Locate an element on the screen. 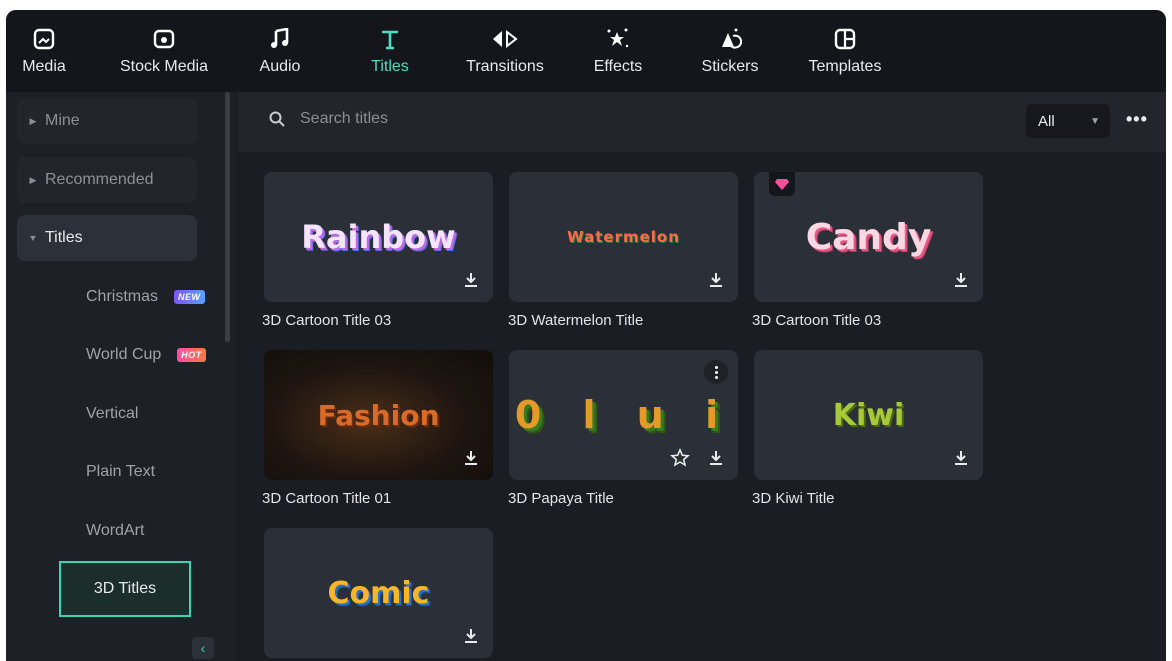 Image resolution: width=1172 pixels, height=661 pixels. title-preview: Rainbow is located at coordinates (378, 237).